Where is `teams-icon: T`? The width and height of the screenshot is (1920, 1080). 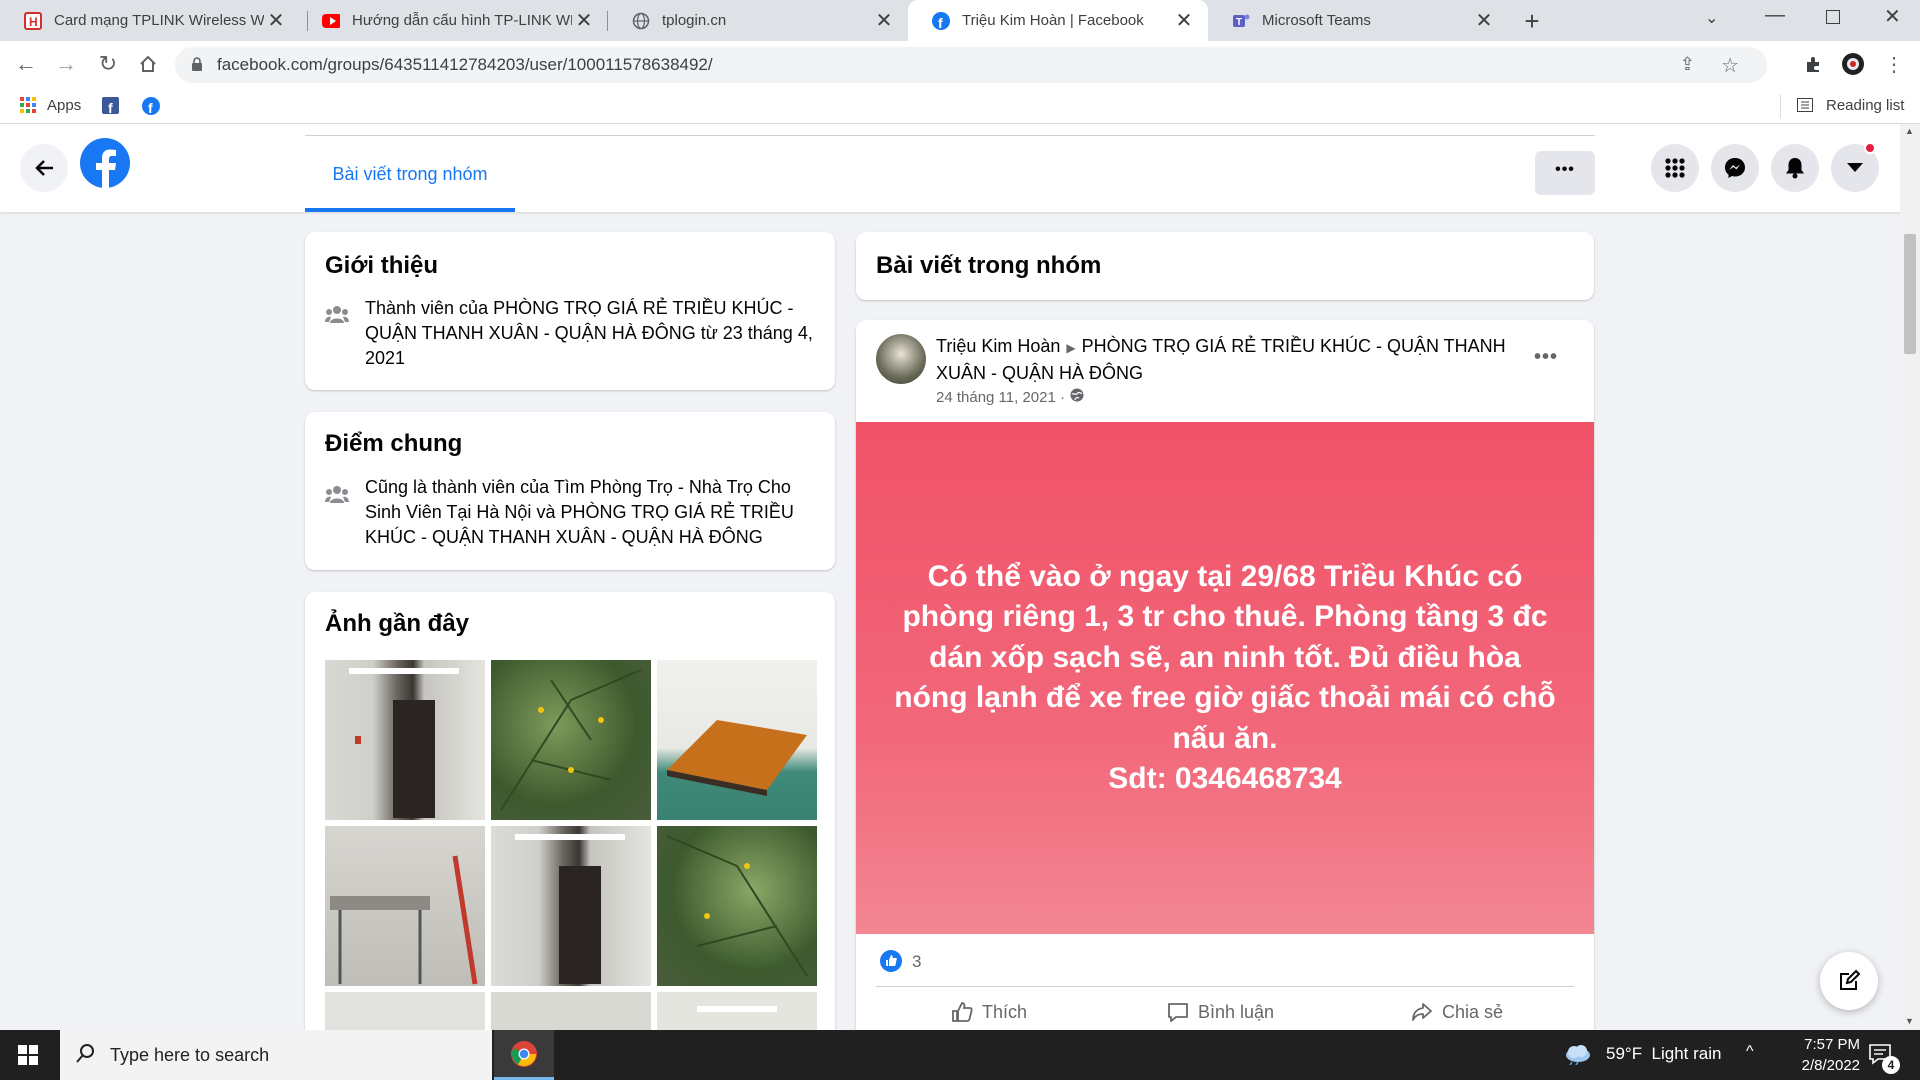 teams-icon: T is located at coordinates (1241, 21).